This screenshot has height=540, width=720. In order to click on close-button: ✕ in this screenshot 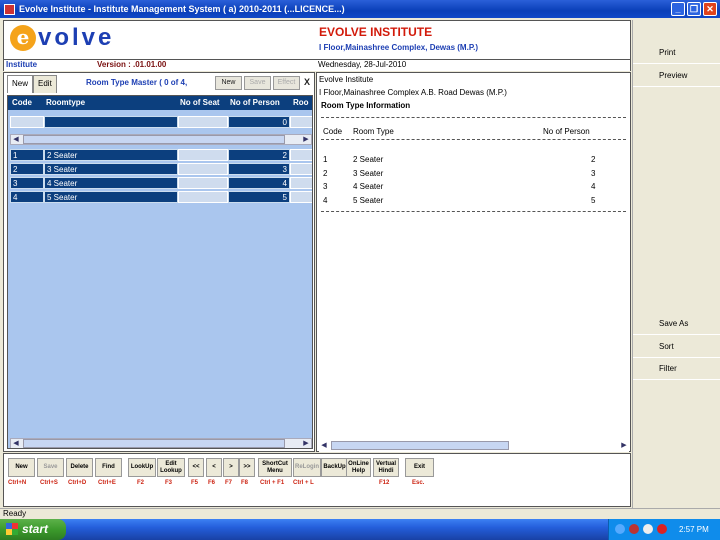, I will do `click(710, 9)`.